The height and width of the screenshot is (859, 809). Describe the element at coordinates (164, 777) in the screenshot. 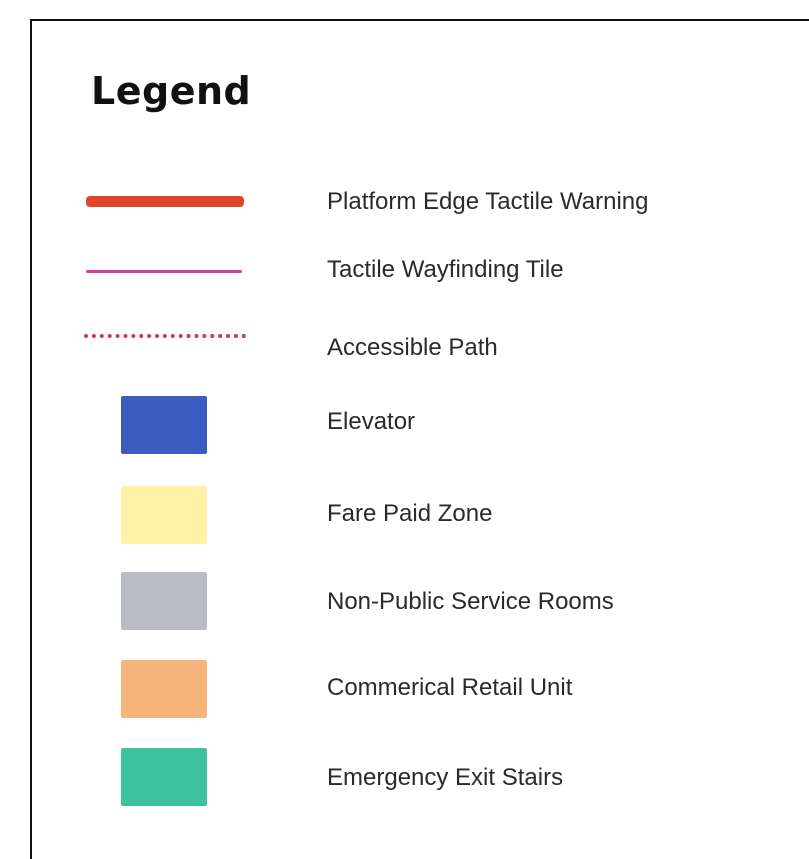

I see `exit-stairs-swatch` at that location.